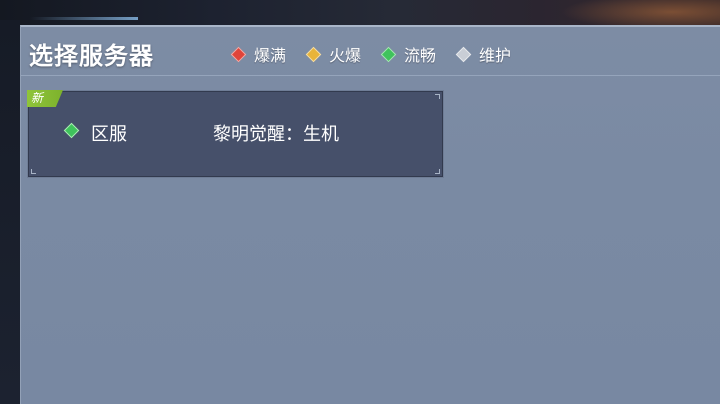 Image resolution: width=720 pixels, height=404 pixels. What do you see at coordinates (276, 134) in the screenshot?
I see `server-name: 黎明觉醒：生机` at bounding box center [276, 134].